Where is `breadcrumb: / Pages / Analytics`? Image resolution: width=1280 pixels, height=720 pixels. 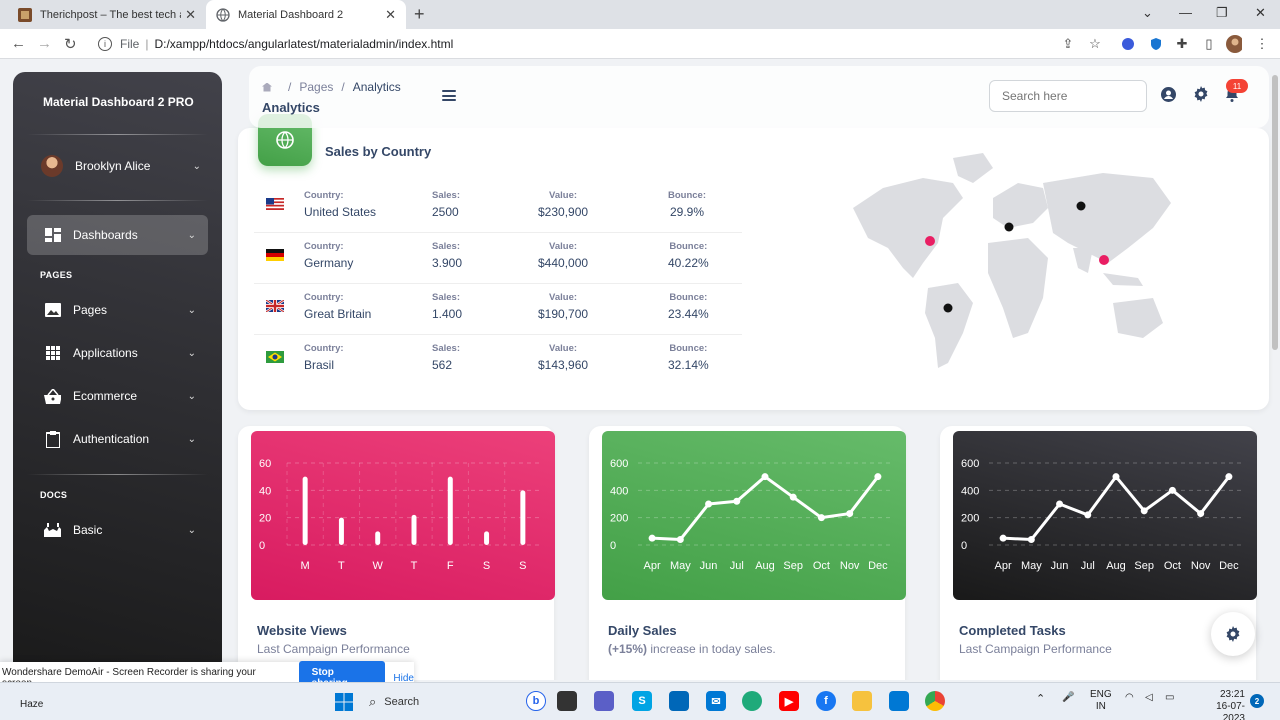 breadcrumb: / Pages / Analytics is located at coordinates (331, 87).